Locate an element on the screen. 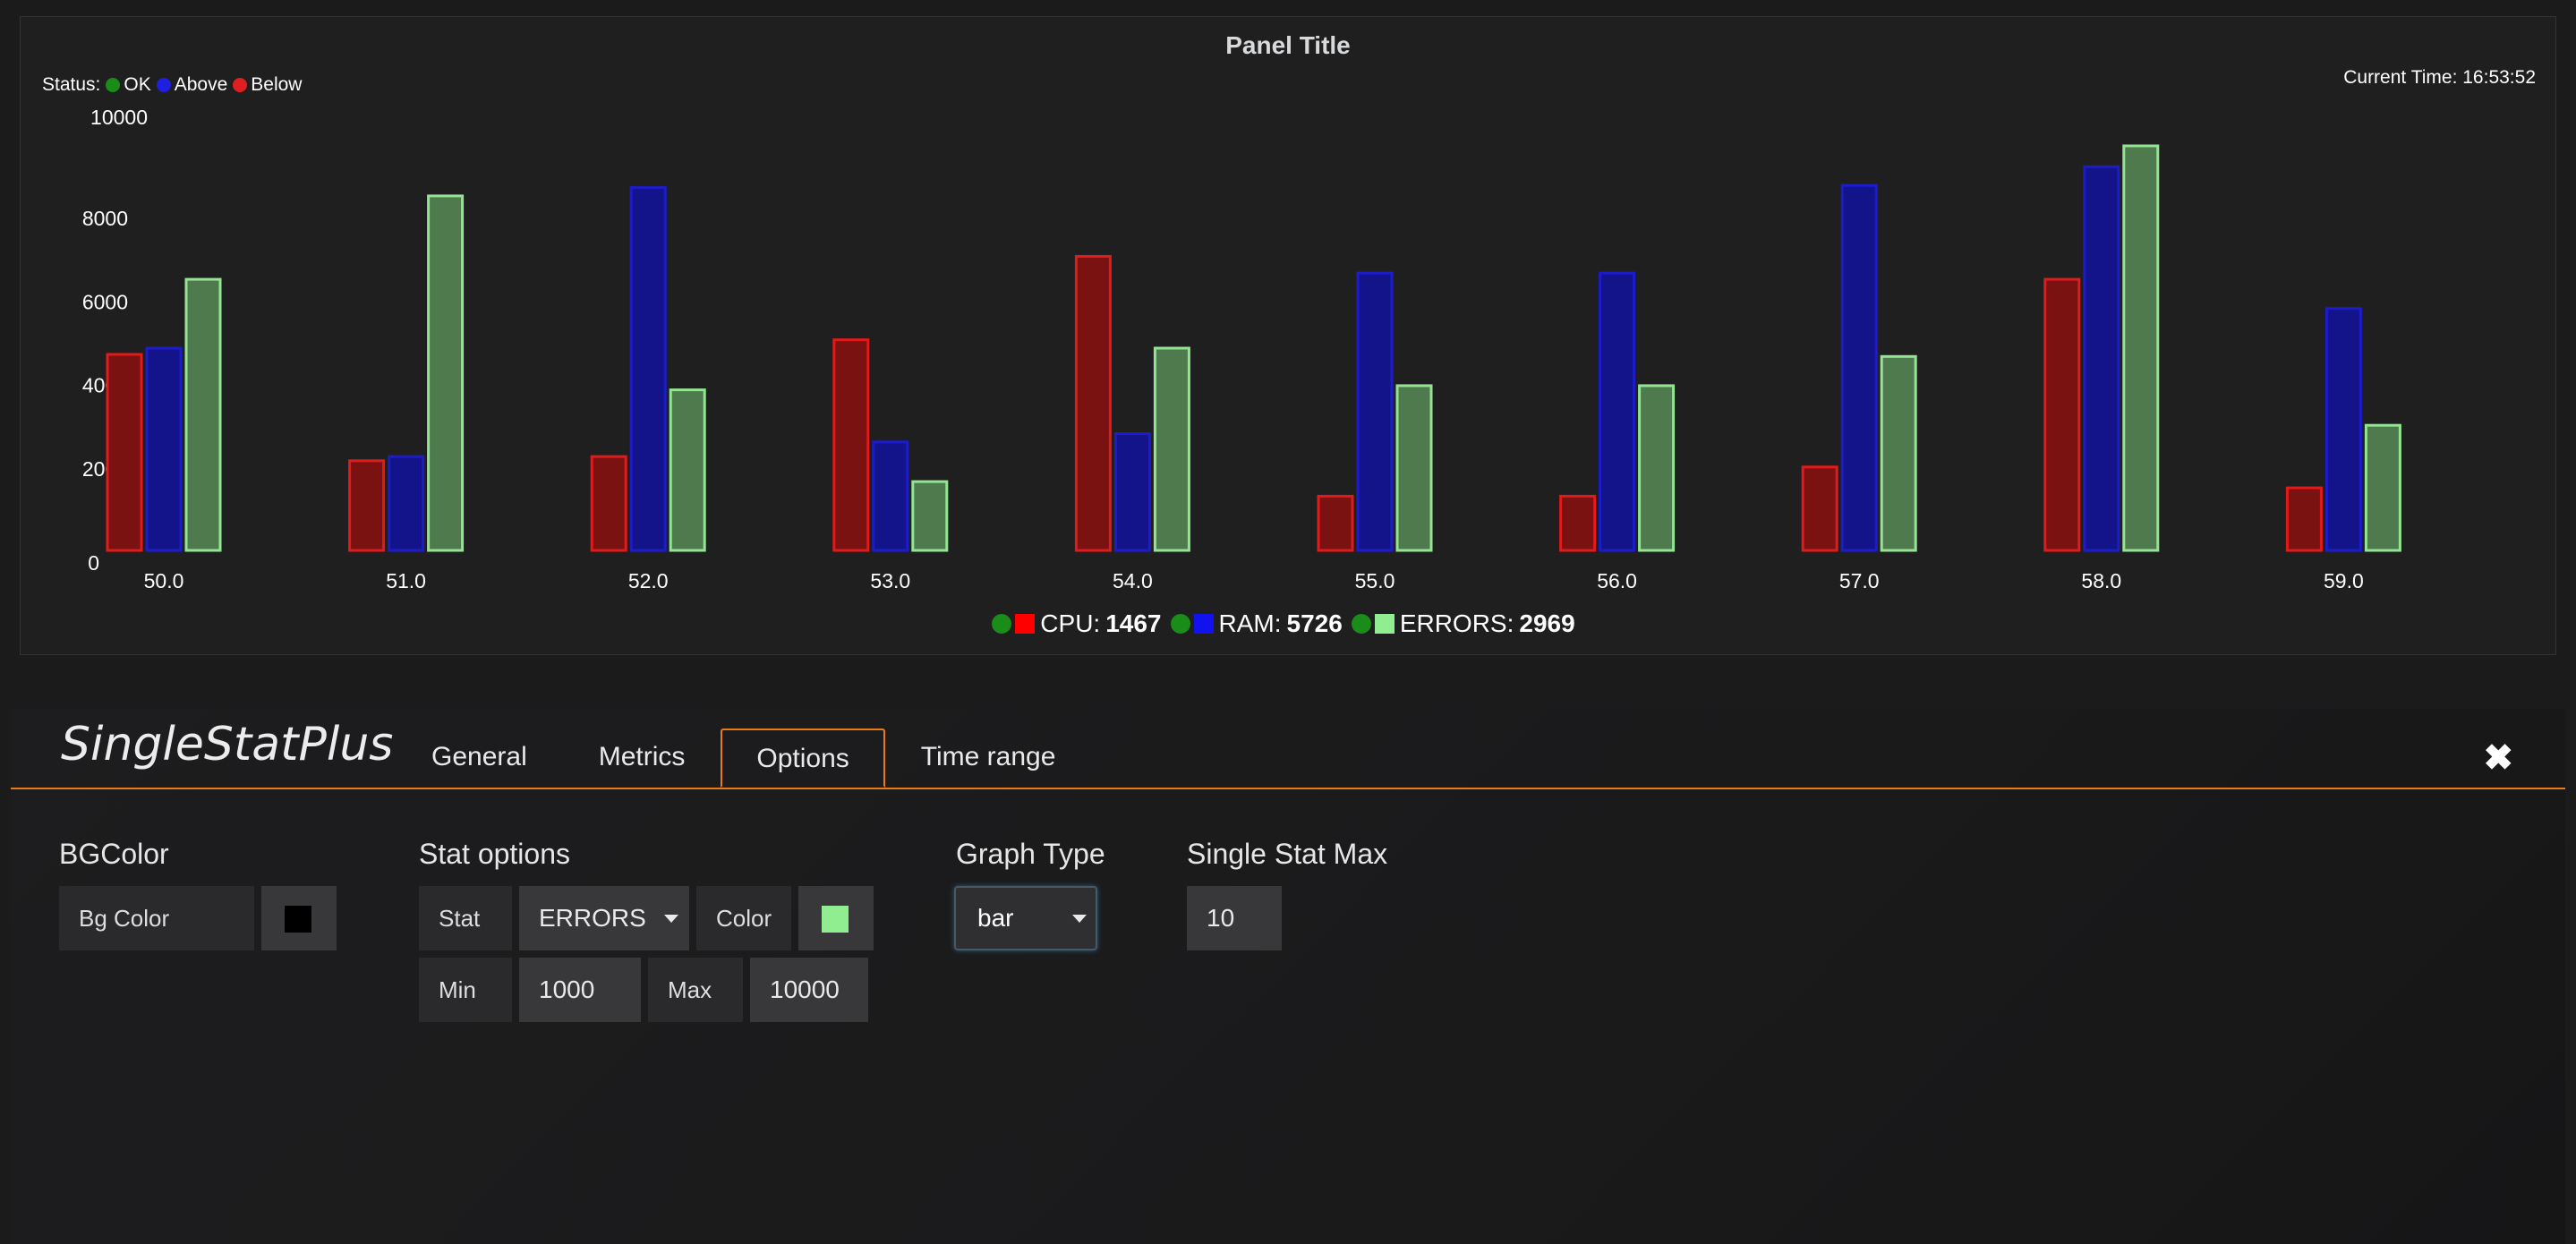  bg-color-swatch is located at coordinates (298, 919).